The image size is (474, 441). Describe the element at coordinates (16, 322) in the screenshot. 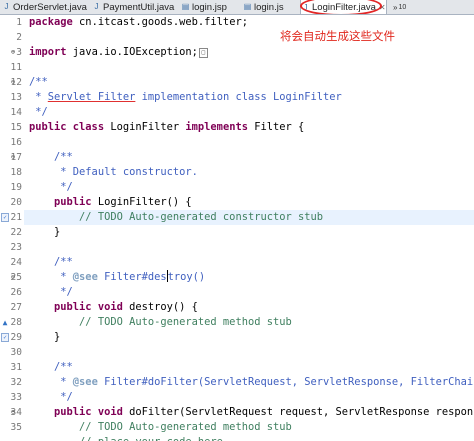

I see `line-number: 28` at that location.